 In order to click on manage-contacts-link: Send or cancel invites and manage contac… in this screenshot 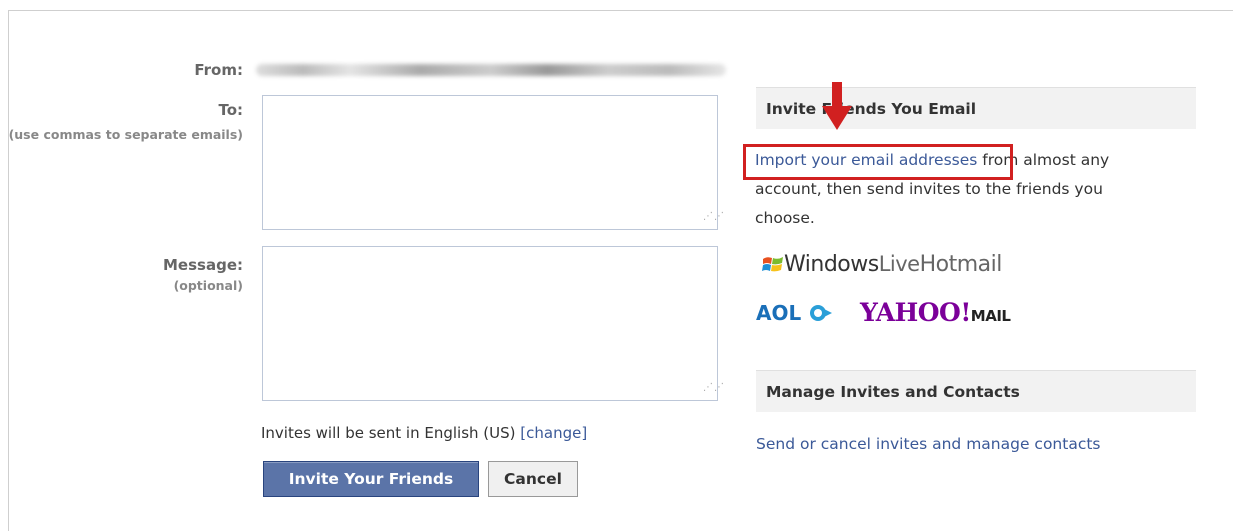, I will do `click(928, 444)`.